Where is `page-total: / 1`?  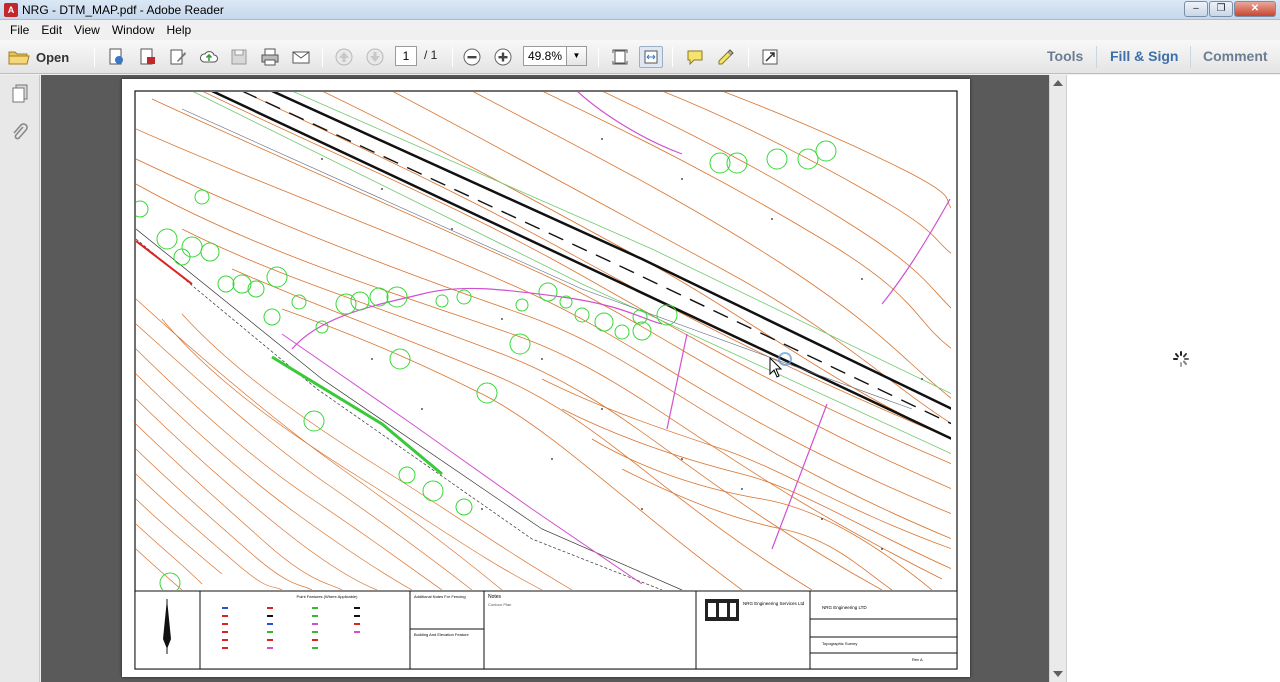
page-total: / 1 is located at coordinates (431, 55).